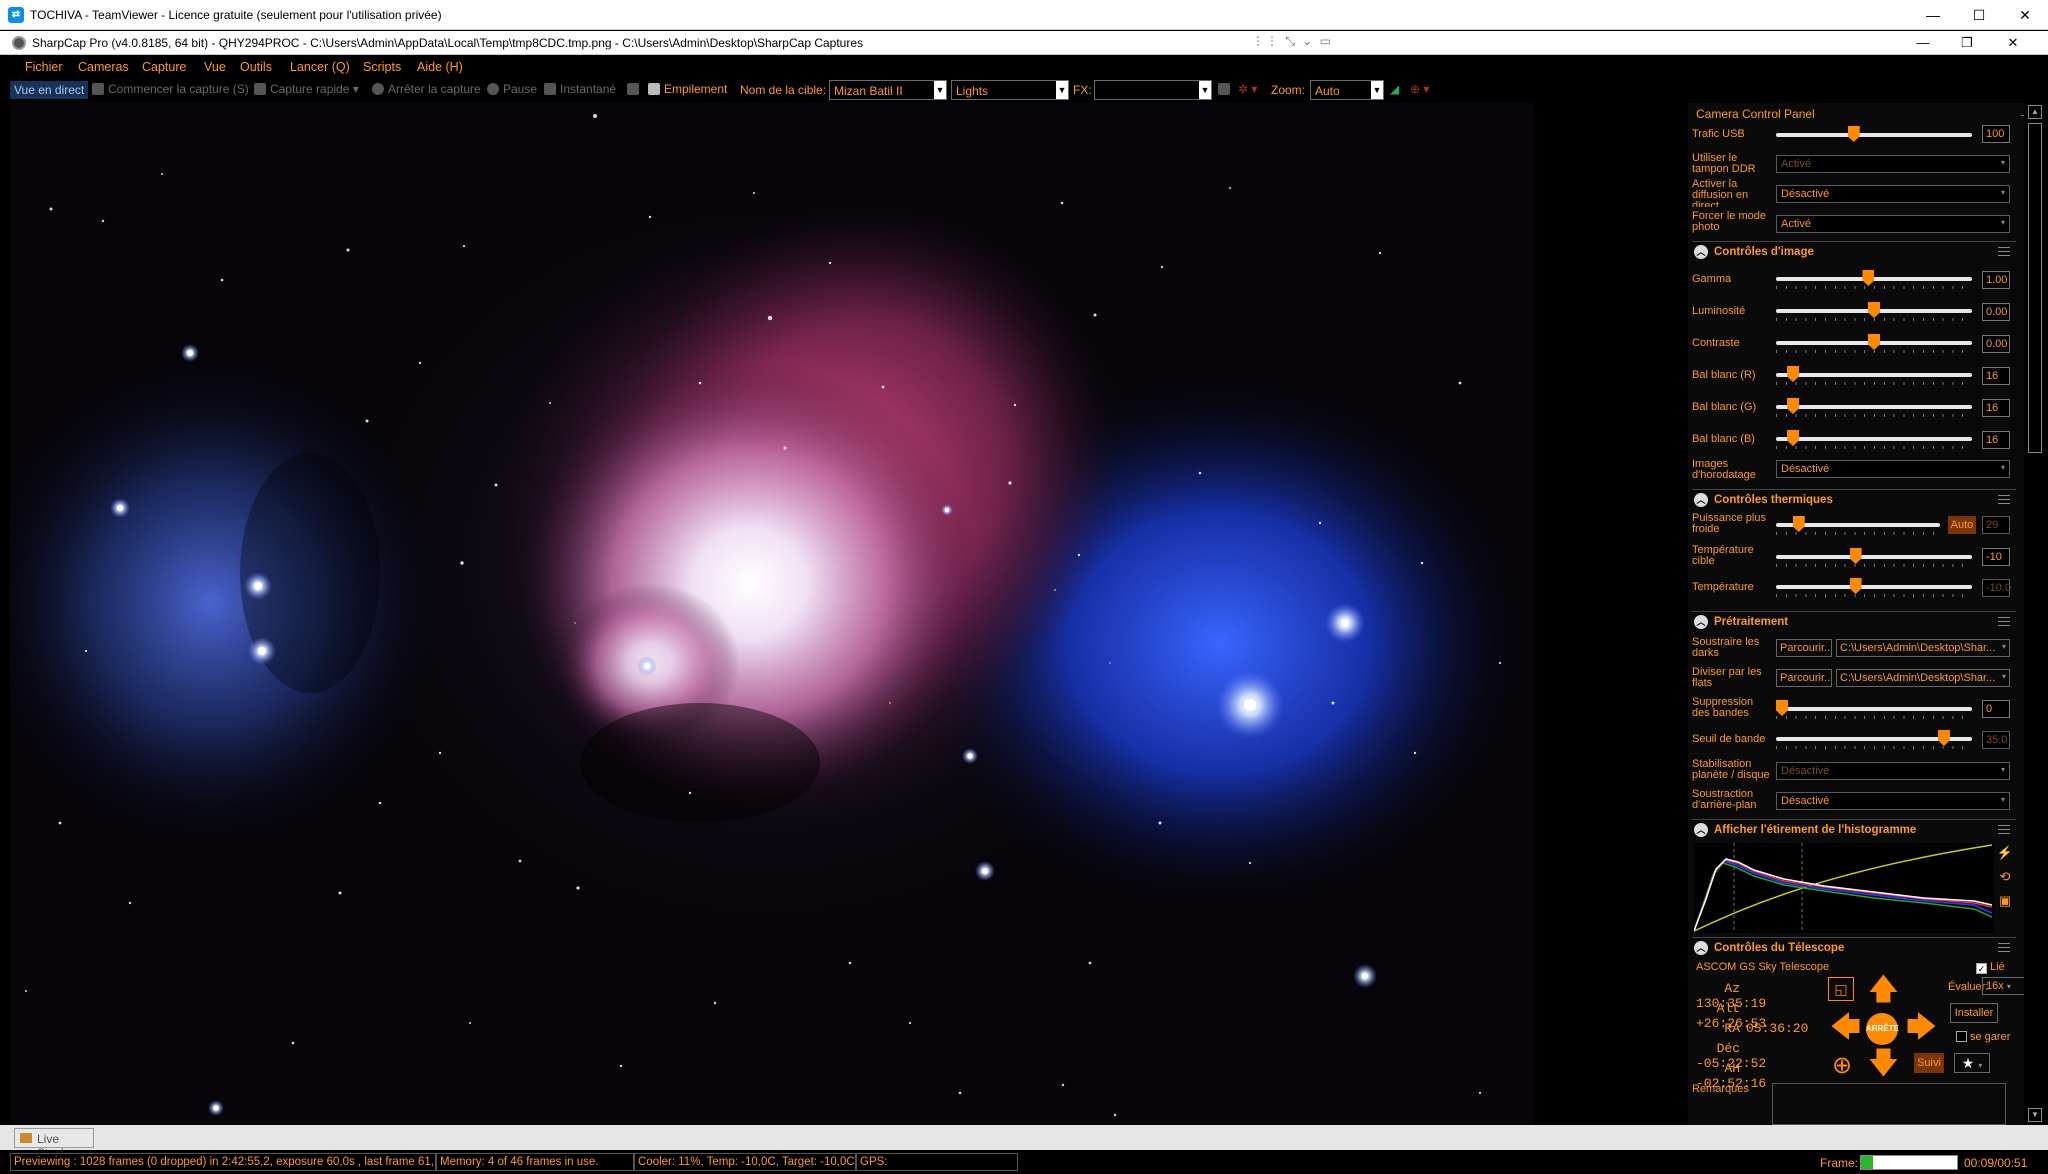 The width and height of the screenshot is (2048, 1174). I want to click on luminosity-value: 0.00, so click(1996, 312).